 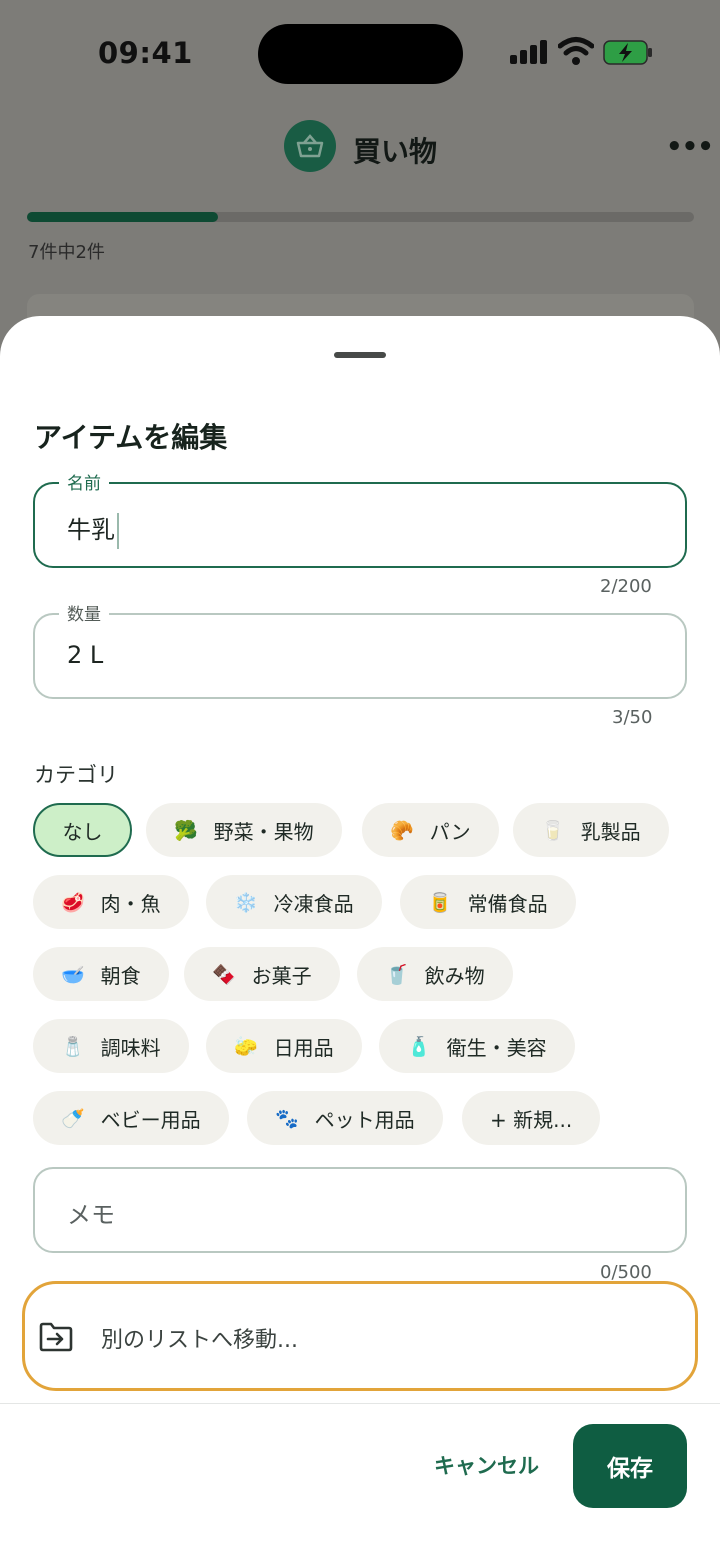 I want to click on category-chip-bread: 🥐 パン, so click(x=430, y=830).